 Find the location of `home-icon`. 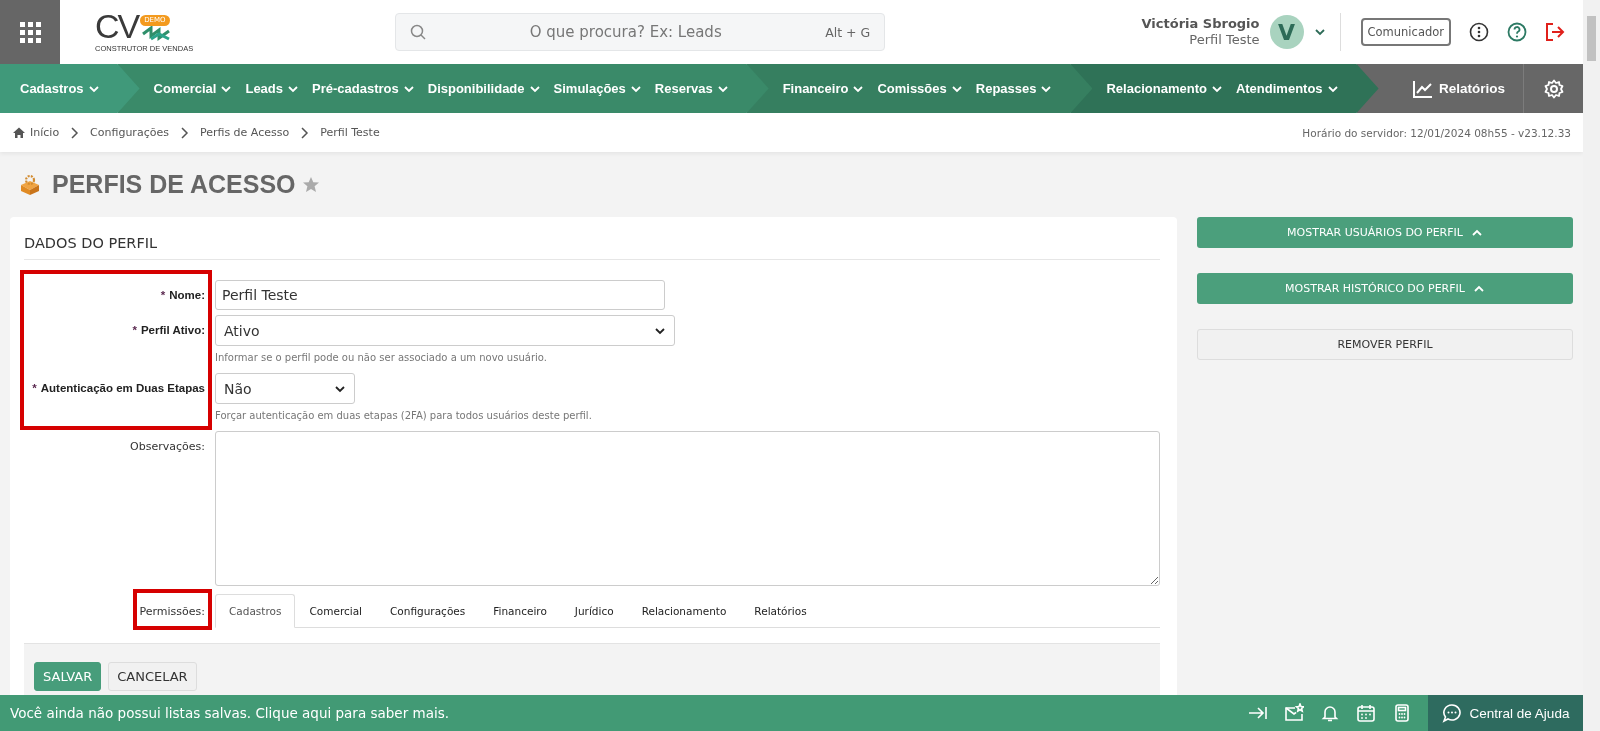

home-icon is located at coordinates (19, 132).